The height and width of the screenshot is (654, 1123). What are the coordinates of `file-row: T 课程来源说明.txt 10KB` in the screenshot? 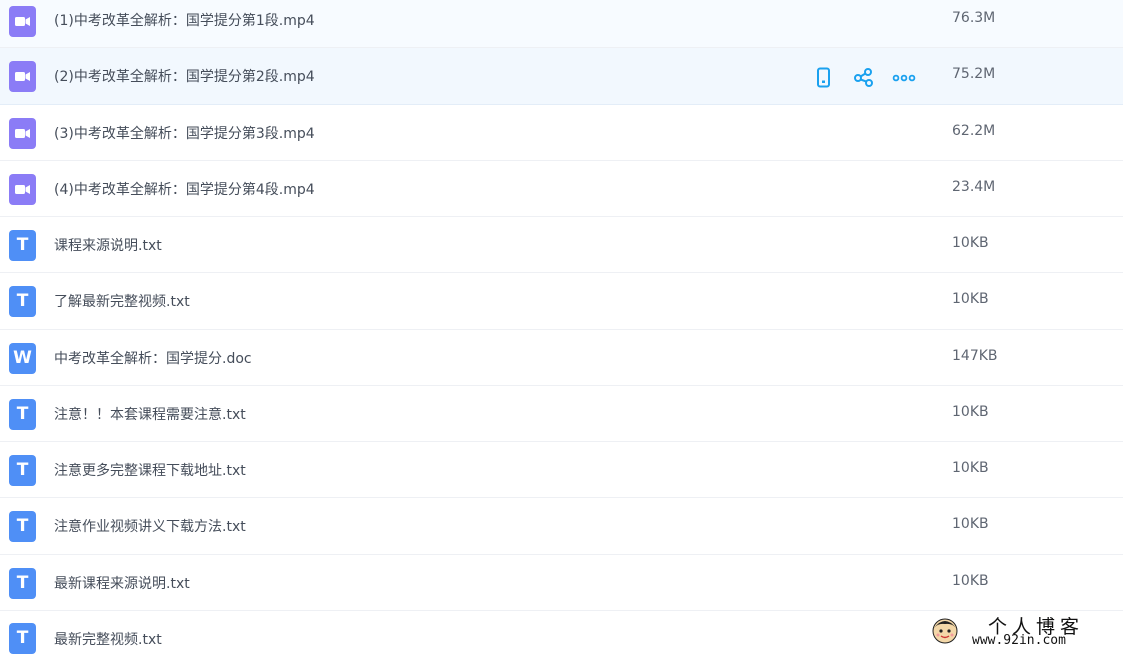 It's located at (561, 245).